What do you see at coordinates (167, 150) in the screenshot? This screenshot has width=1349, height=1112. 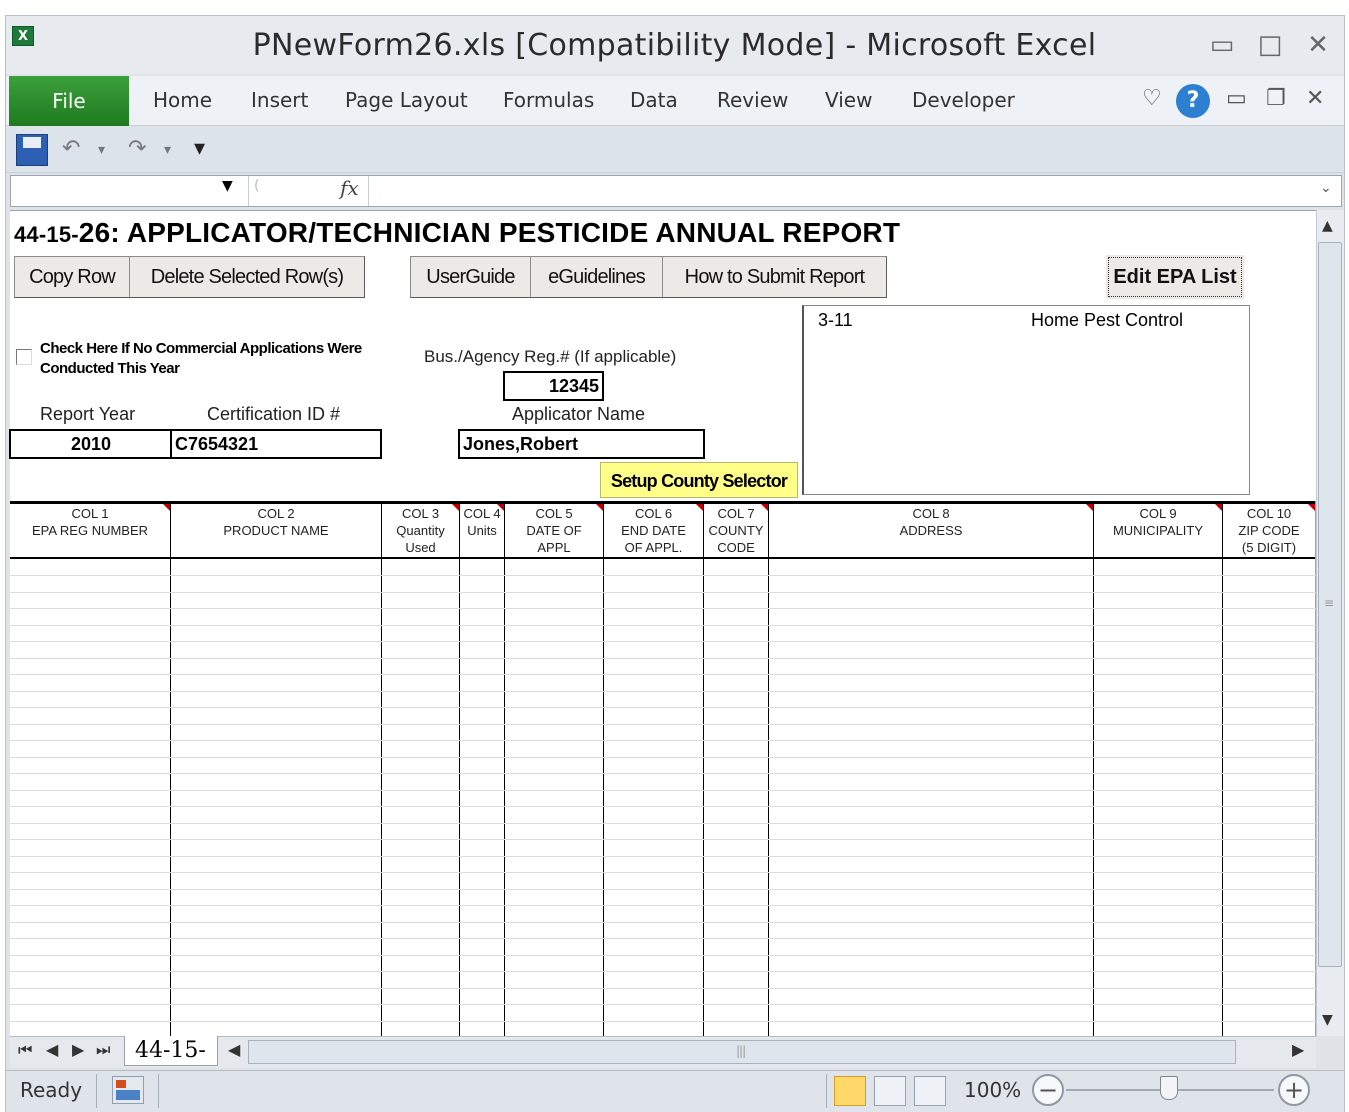 I see `redo-dropdown-icon: ▾` at bounding box center [167, 150].